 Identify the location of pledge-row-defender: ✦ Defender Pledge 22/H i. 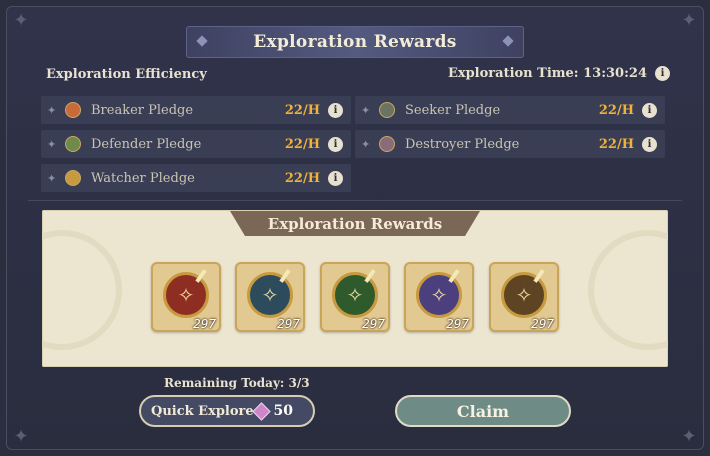
(196, 144).